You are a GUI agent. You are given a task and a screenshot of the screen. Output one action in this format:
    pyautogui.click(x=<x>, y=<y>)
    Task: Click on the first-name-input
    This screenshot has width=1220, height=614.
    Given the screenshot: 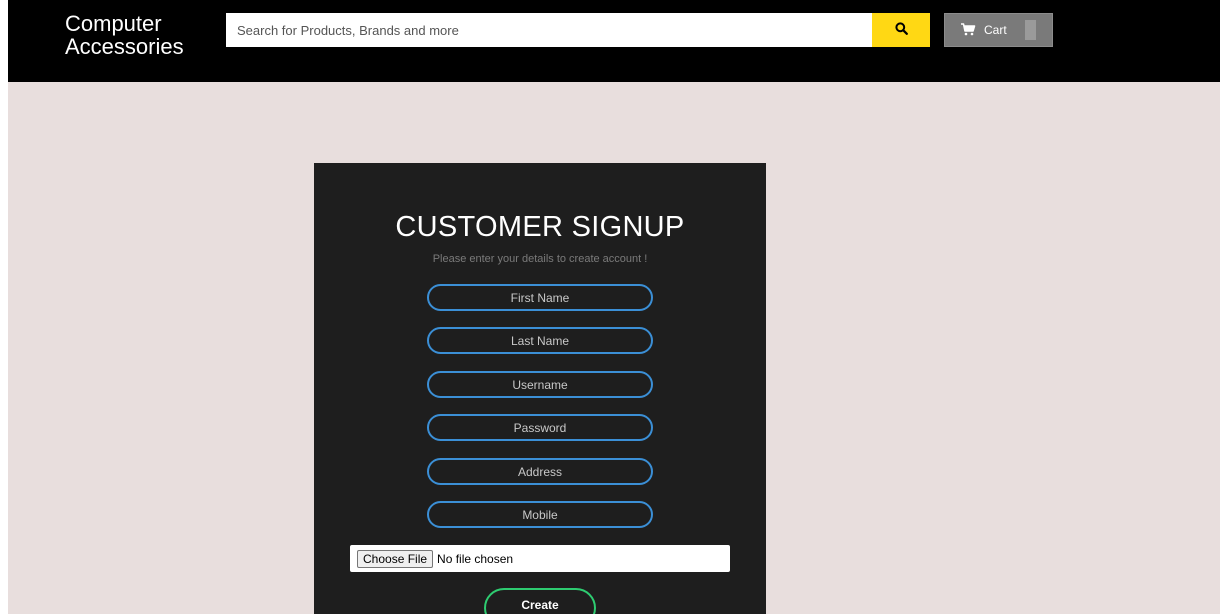 What is the action you would take?
    pyautogui.click(x=540, y=297)
    